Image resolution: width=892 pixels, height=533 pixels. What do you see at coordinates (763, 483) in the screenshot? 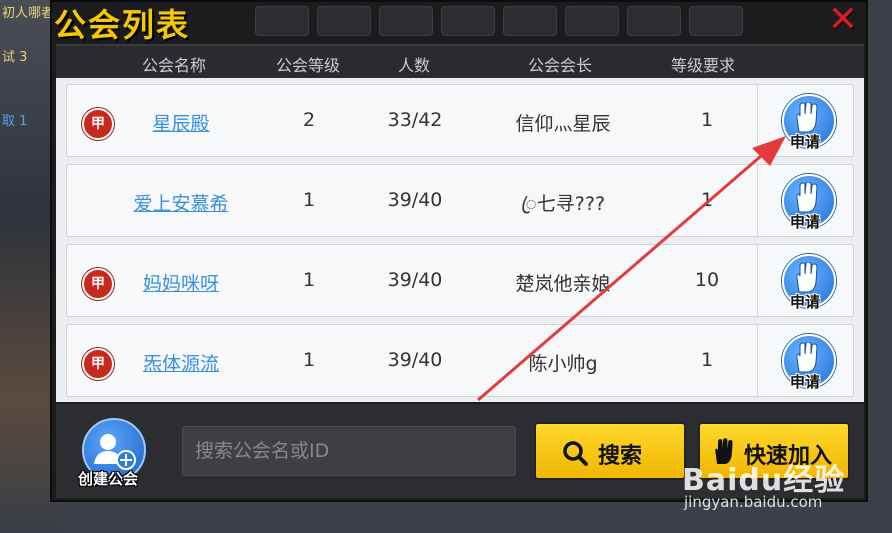
I see `watermark: Baidu经验 jingyan.baidu.com` at bounding box center [763, 483].